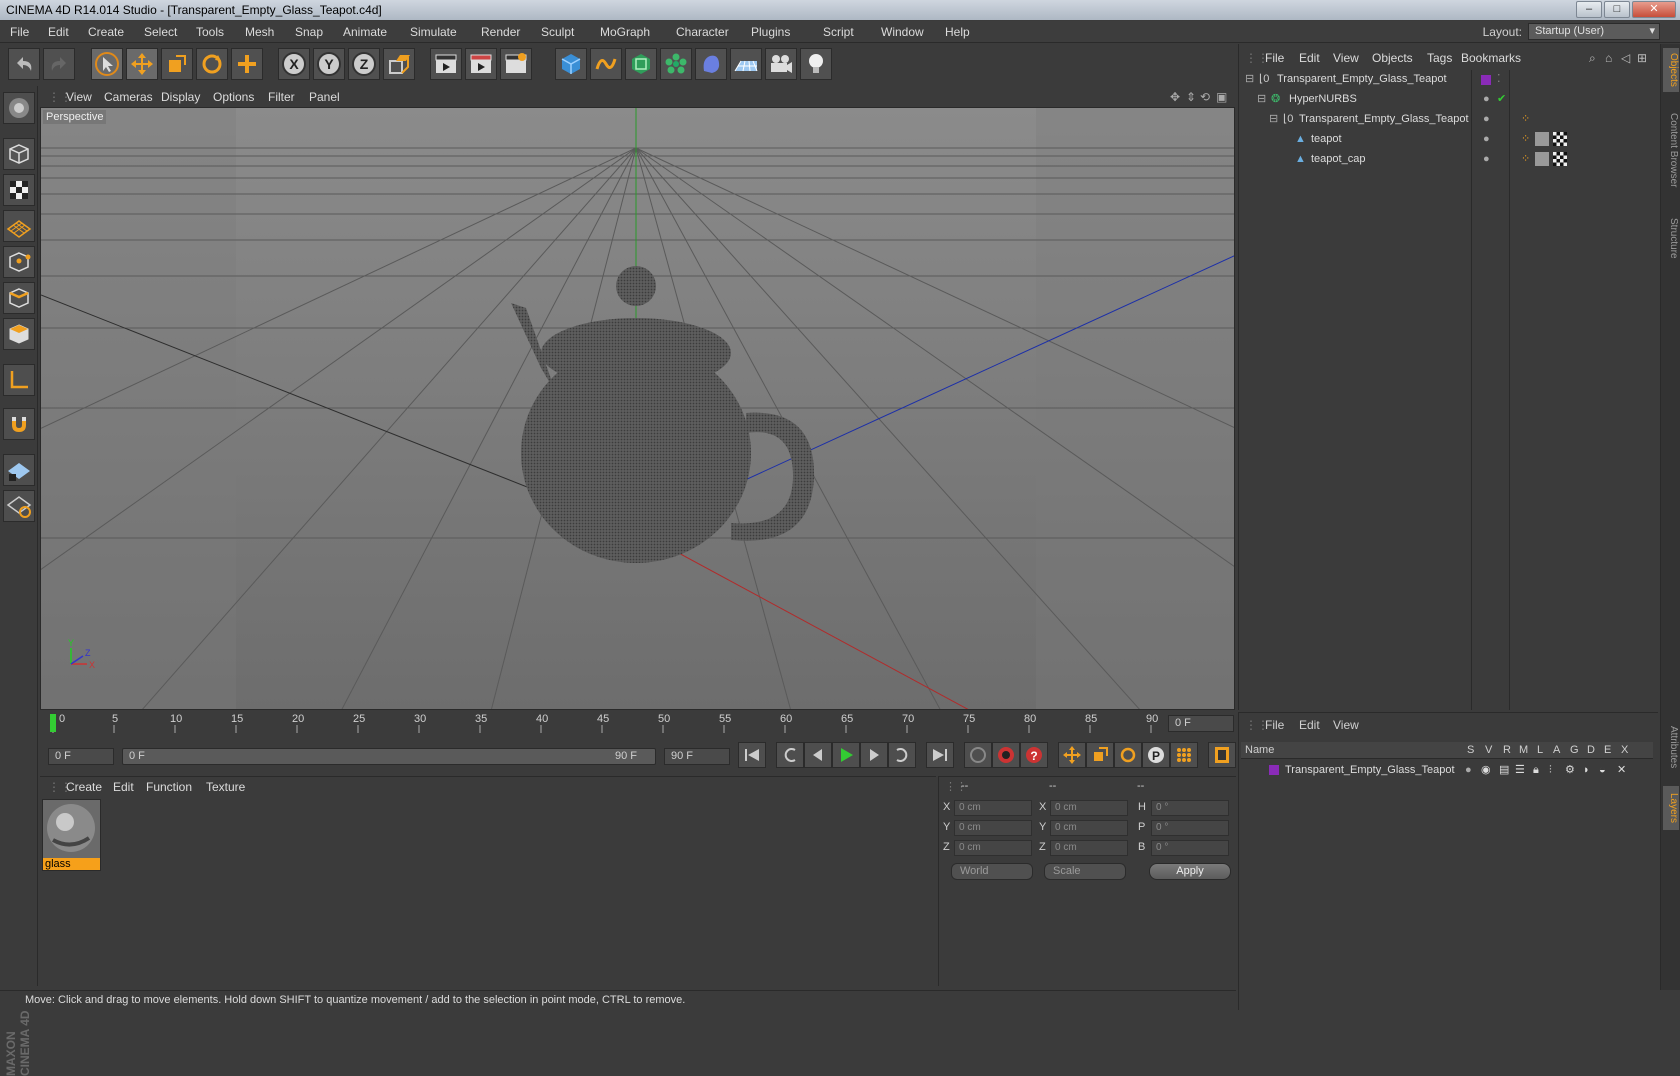  I want to click on coord-space-dropdown: World, so click(992, 871).